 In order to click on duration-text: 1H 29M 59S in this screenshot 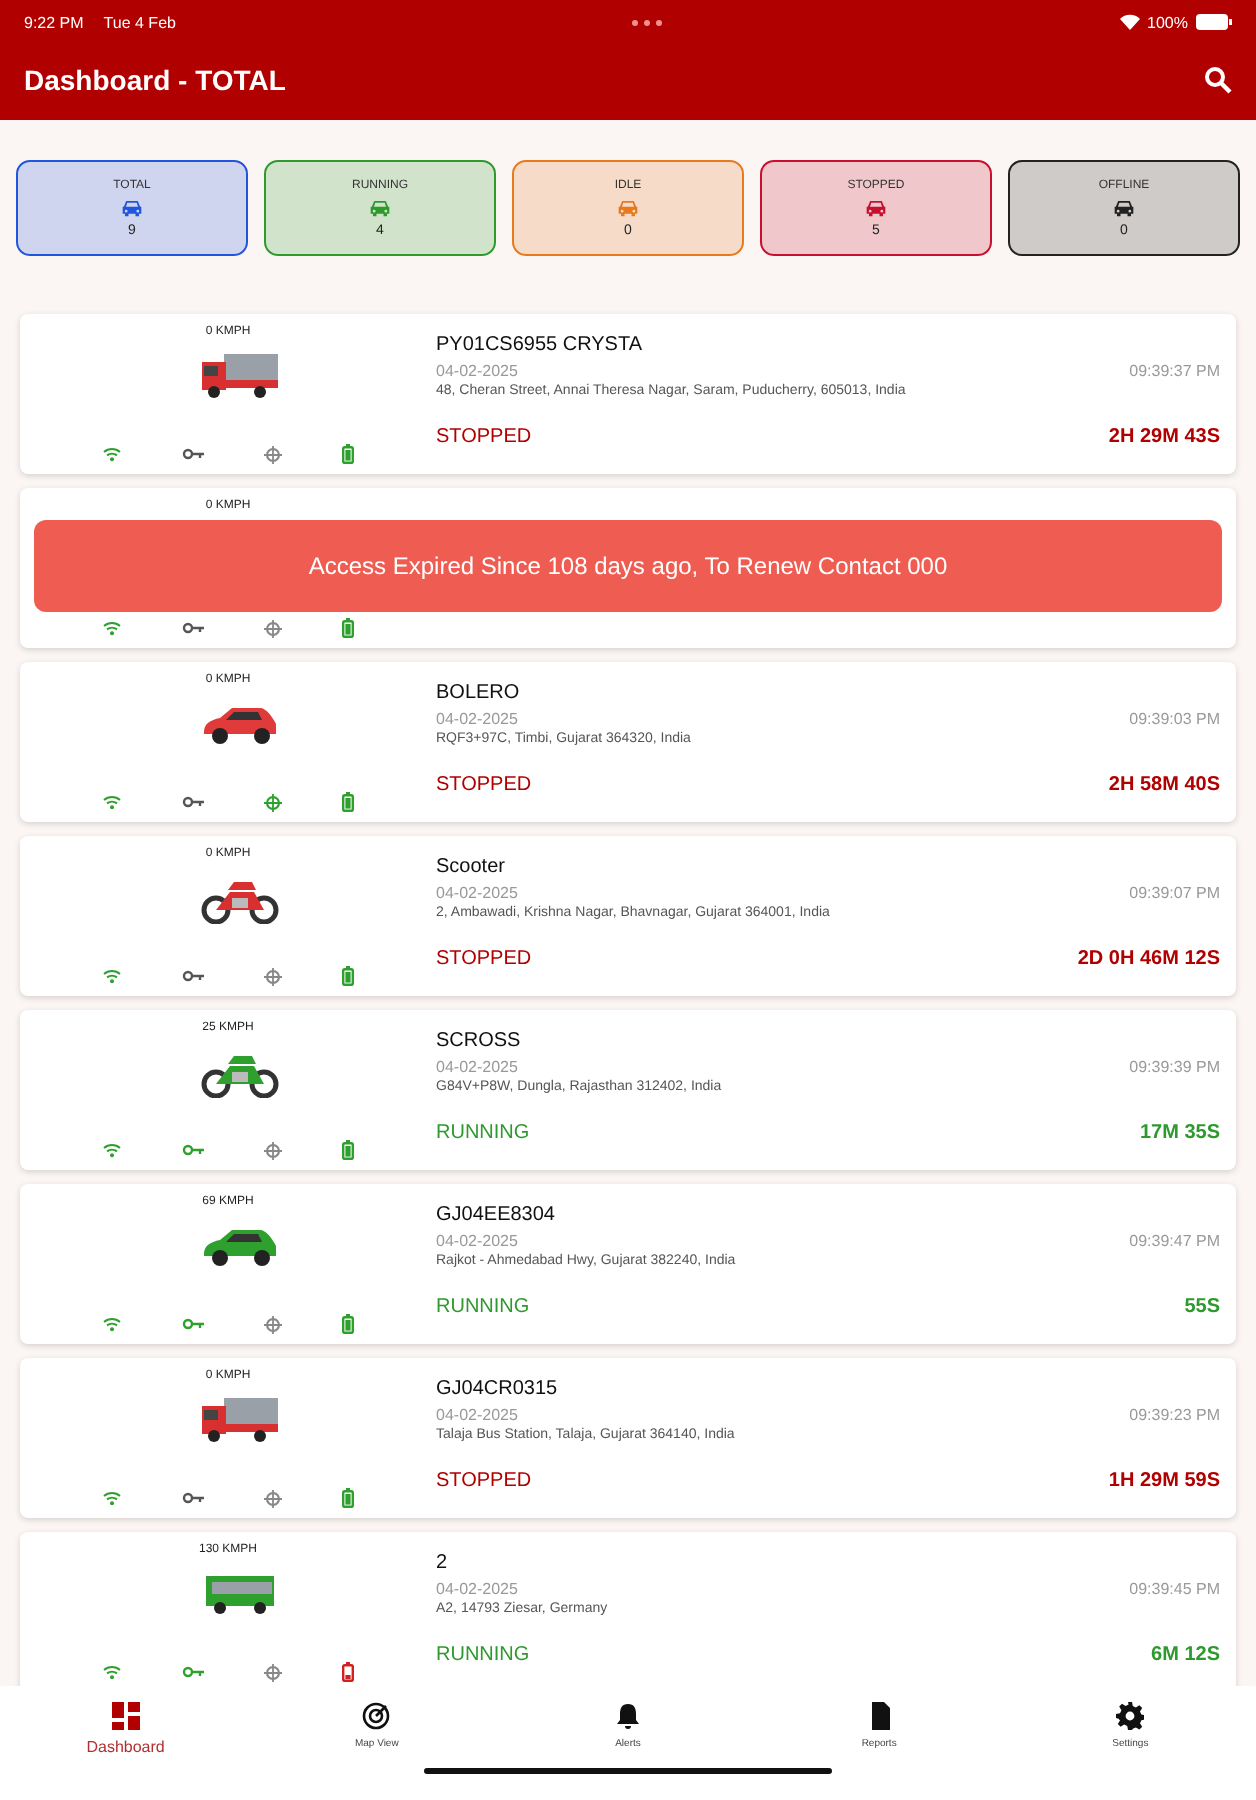, I will do `click(1164, 1481)`.